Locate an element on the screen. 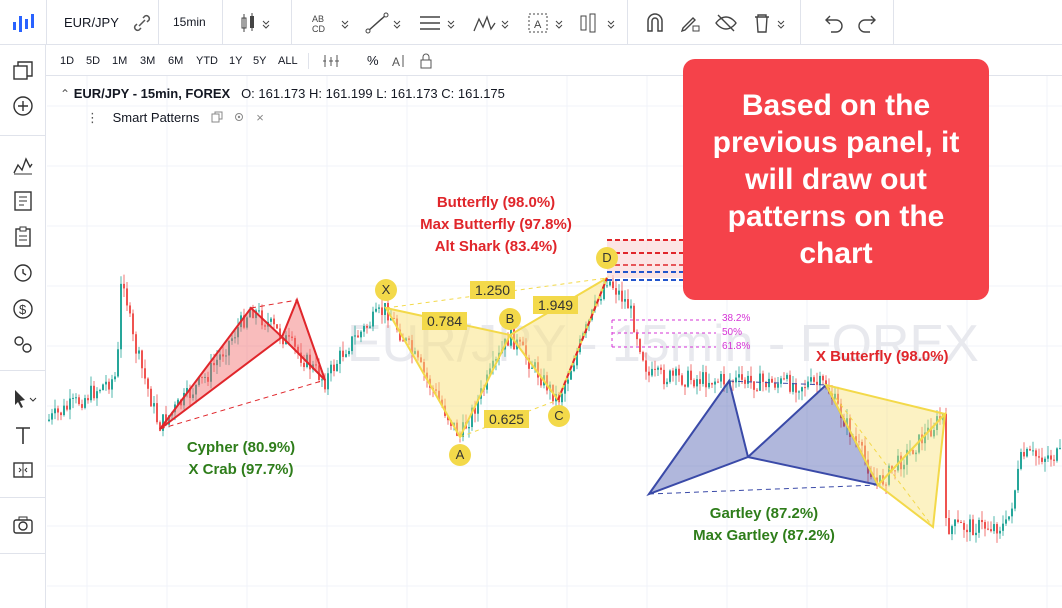  horizontal-lines-icon is located at coordinates (440, 23).